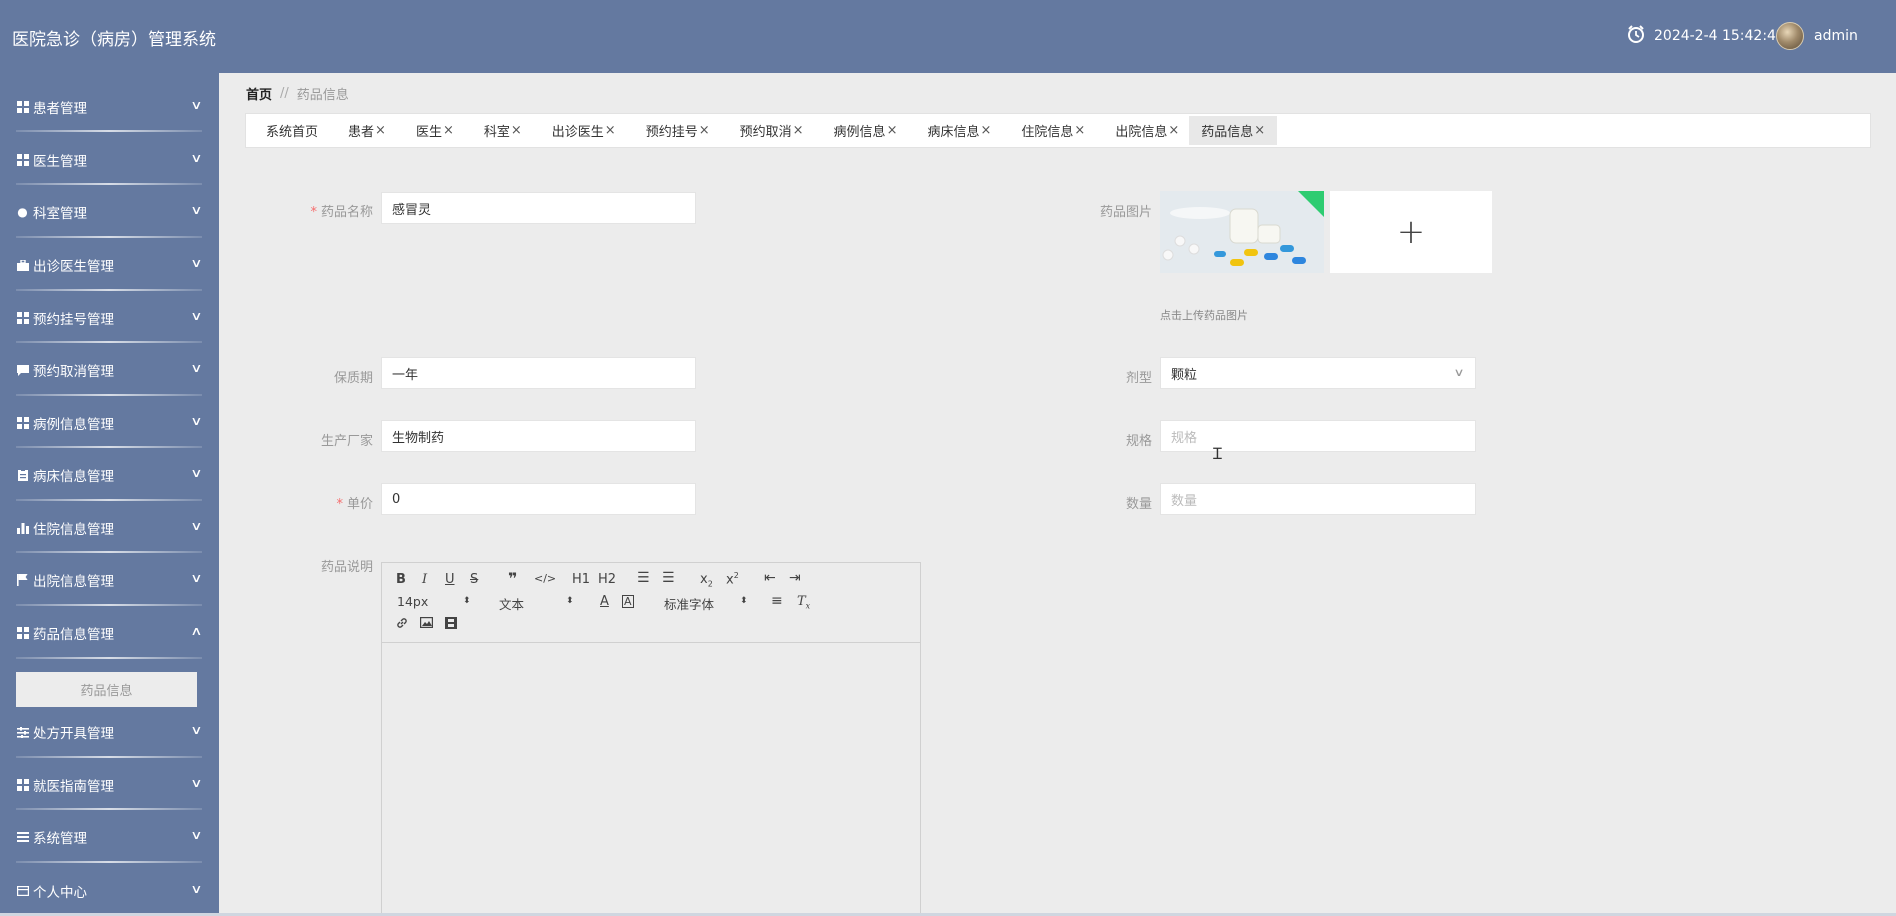 The width and height of the screenshot is (1896, 916). What do you see at coordinates (109, 265) in the screenshot?
I see `sidebar-item-visiting-doctors: 出诊医生管理 ∨` at bounding box center [109, 265].